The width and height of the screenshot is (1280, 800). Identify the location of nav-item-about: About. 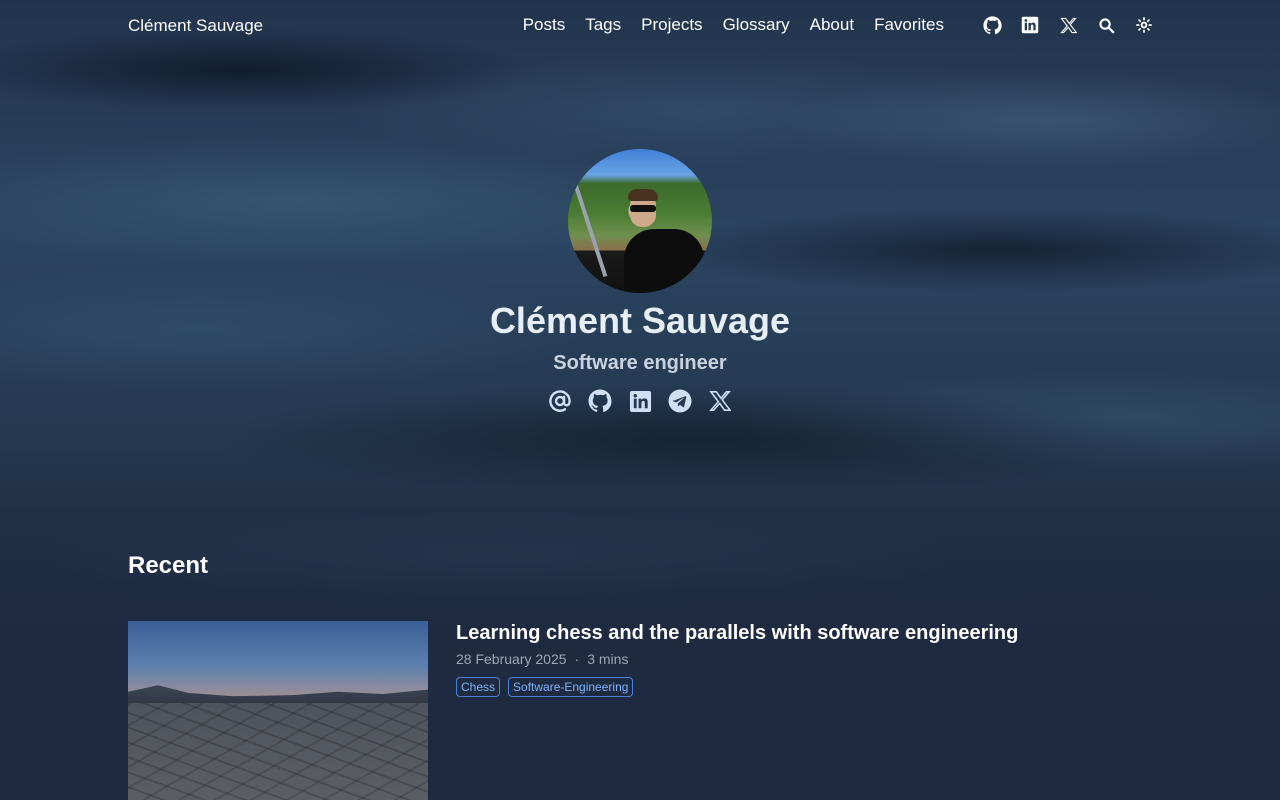
(832, 25).